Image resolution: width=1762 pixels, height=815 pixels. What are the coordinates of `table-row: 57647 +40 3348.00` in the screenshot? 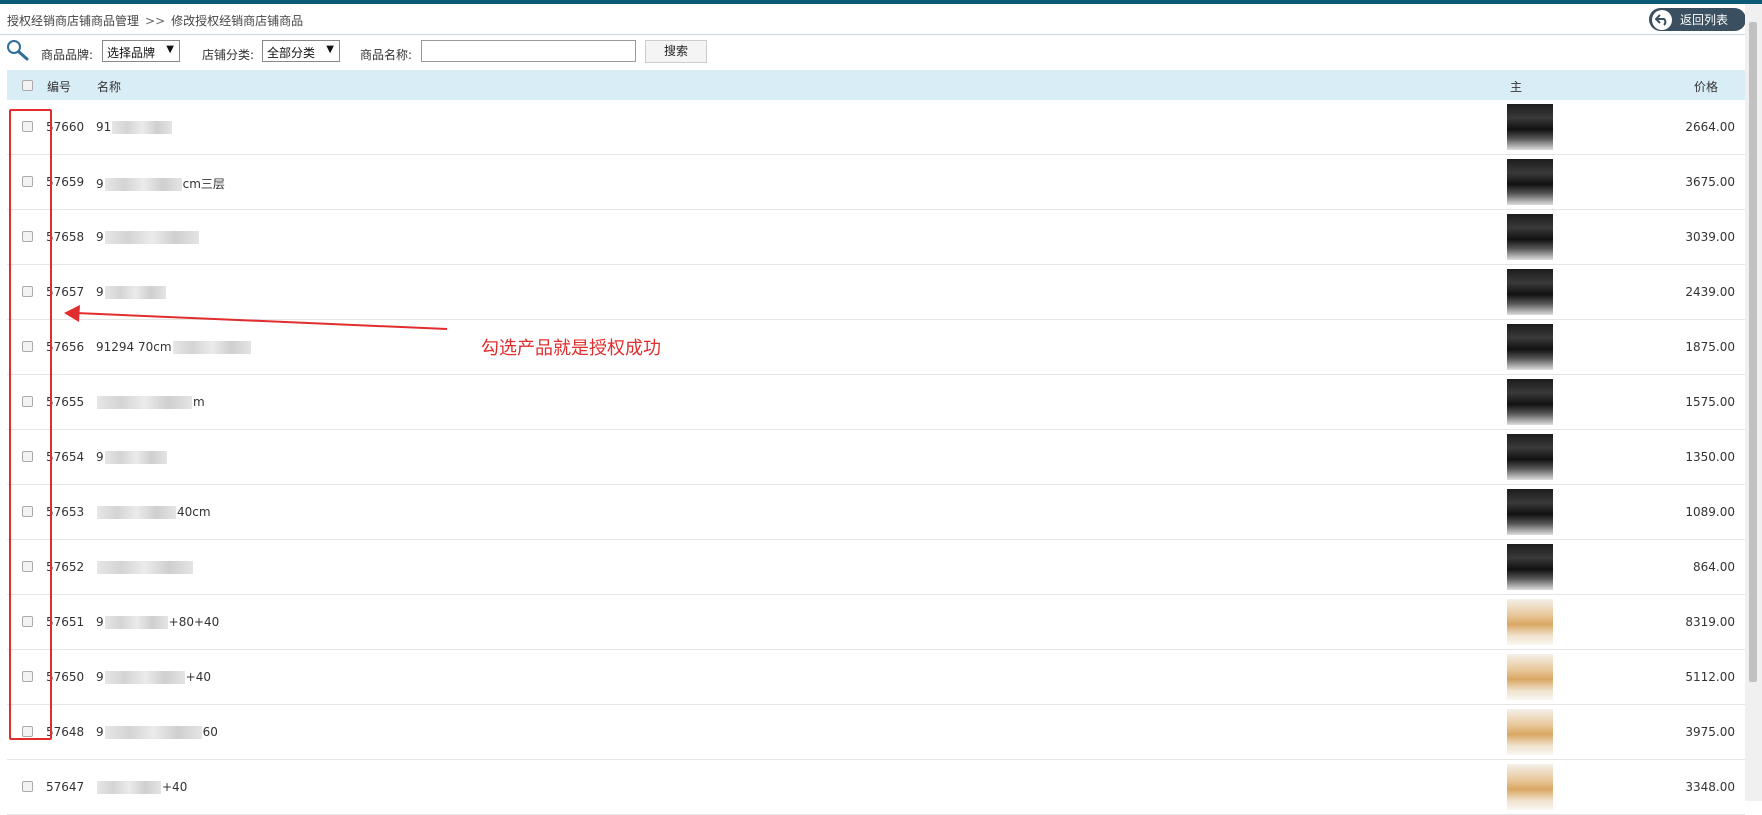 It's located at (876, 787).